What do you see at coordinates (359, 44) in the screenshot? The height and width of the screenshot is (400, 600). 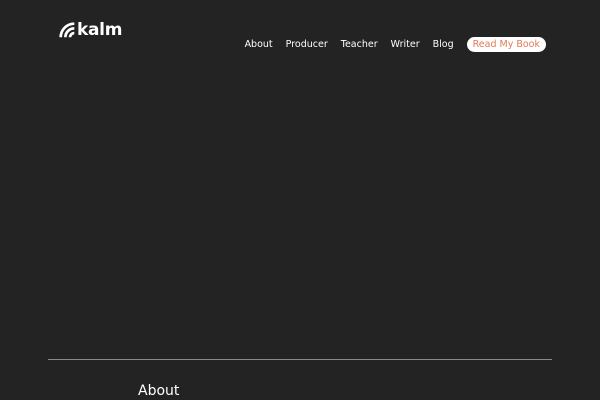 I see `nav-link-teacher: Teacher` at bounding box center [359, 44].